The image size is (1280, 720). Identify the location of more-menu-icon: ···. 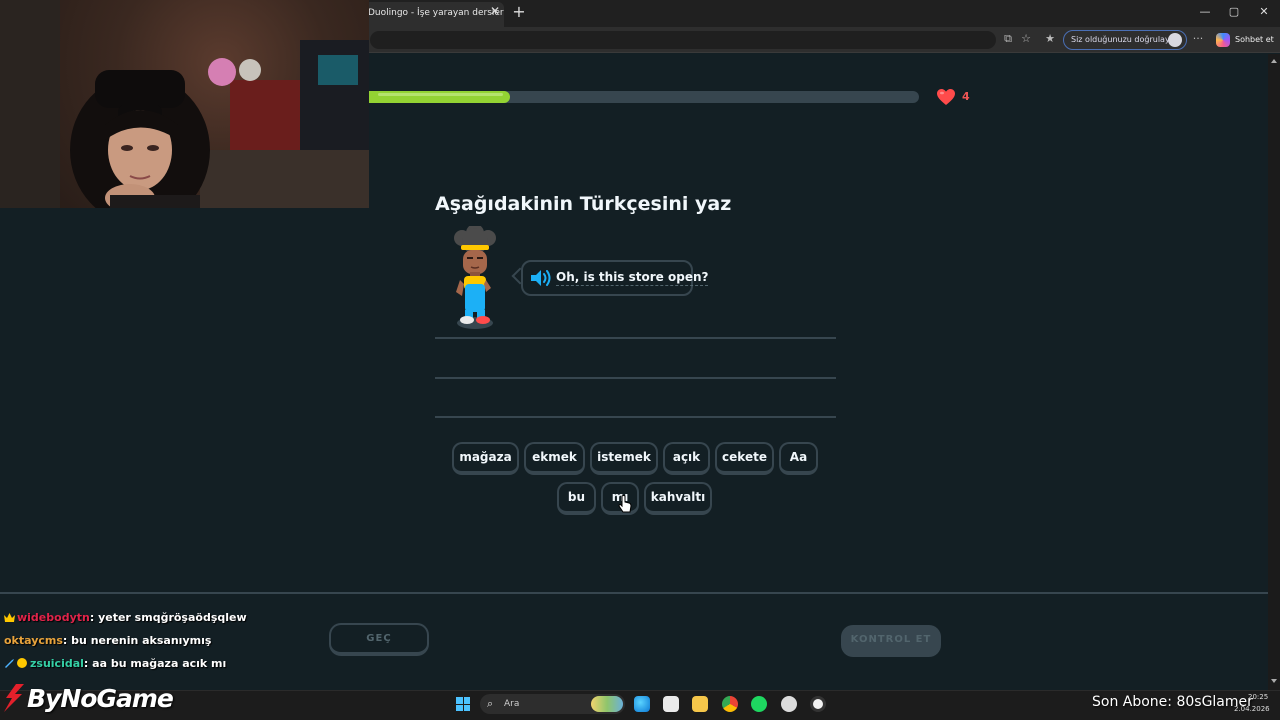
(1198, 38).